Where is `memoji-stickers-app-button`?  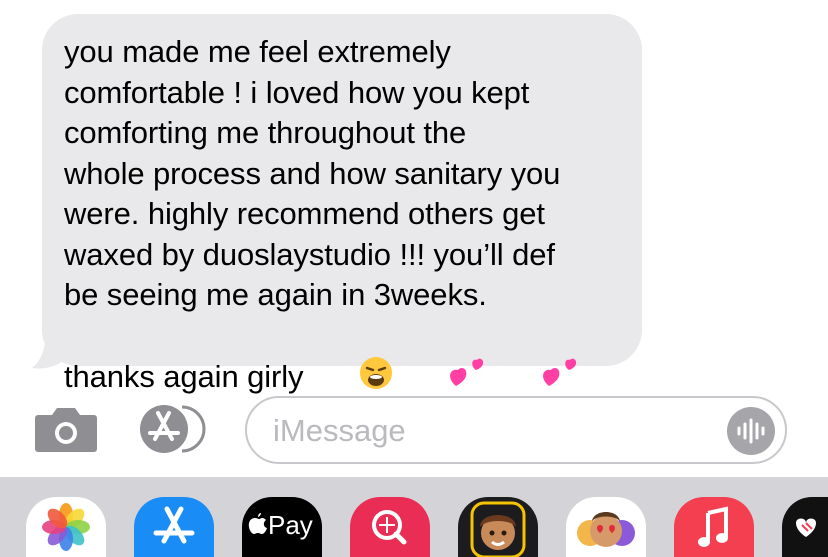
memoji-stickers-app-button is located at coordinates (606, 527).